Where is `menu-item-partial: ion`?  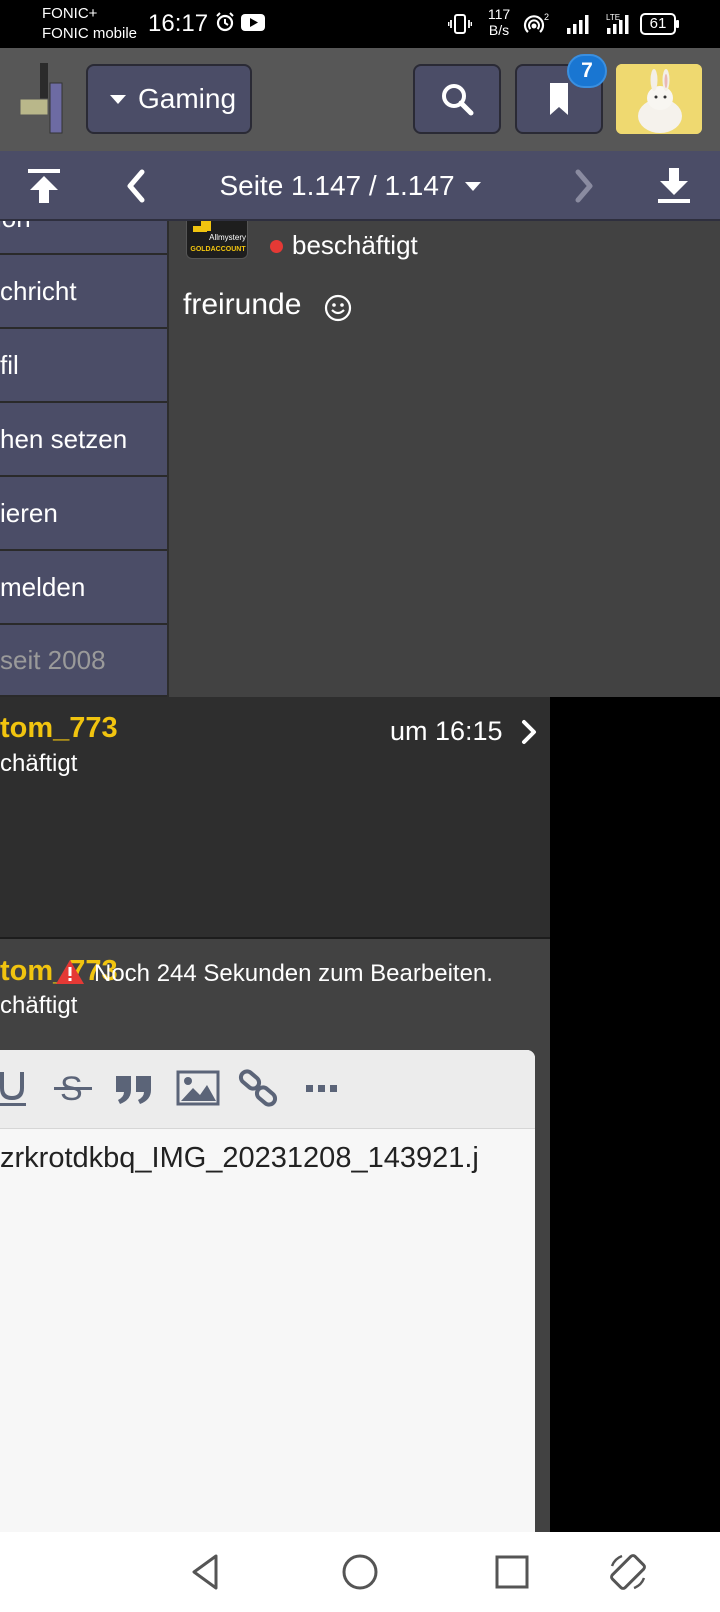 menu-item-partial: ion is located at coordinates (83, 238).